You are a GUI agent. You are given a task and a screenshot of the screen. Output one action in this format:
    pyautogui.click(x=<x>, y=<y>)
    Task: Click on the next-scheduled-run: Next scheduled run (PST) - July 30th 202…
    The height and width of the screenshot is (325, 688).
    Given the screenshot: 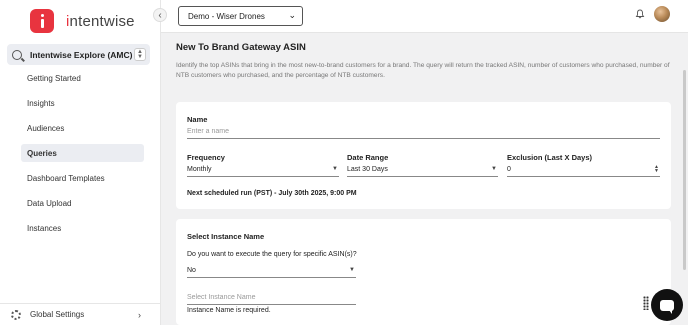 What is the action you would take?
    pyautogui.click(x=272, y=193)
    